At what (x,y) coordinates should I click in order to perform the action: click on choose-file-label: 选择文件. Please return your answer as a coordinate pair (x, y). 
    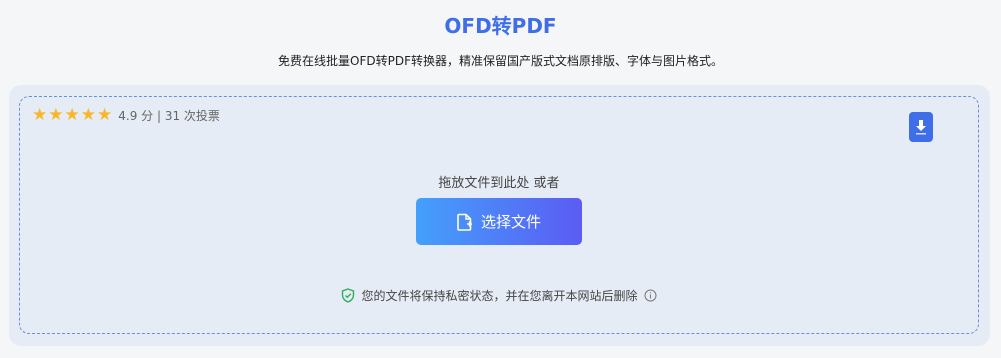
    Looking at the image, I should click on (510, 222).